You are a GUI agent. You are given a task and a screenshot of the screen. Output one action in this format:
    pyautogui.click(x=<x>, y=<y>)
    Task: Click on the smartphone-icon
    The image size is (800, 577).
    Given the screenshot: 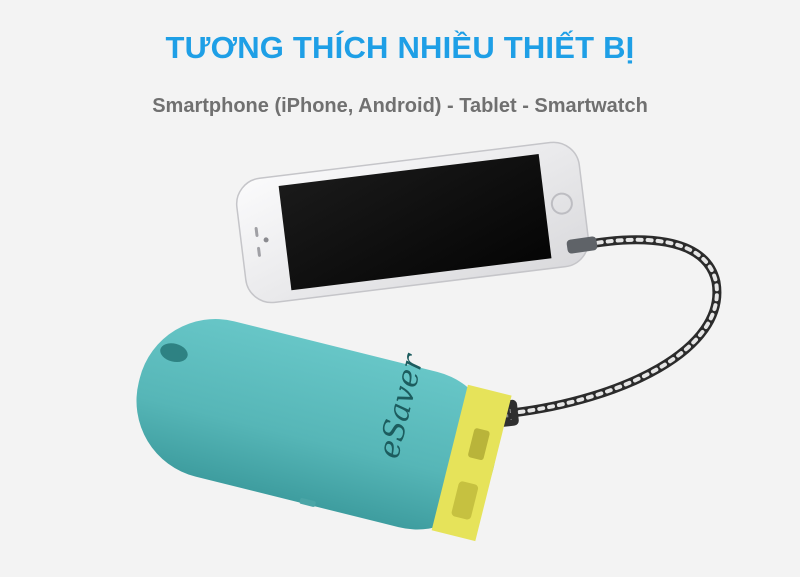 What is the action you would take?
    pyautogui.click(x=412, y=222)
    